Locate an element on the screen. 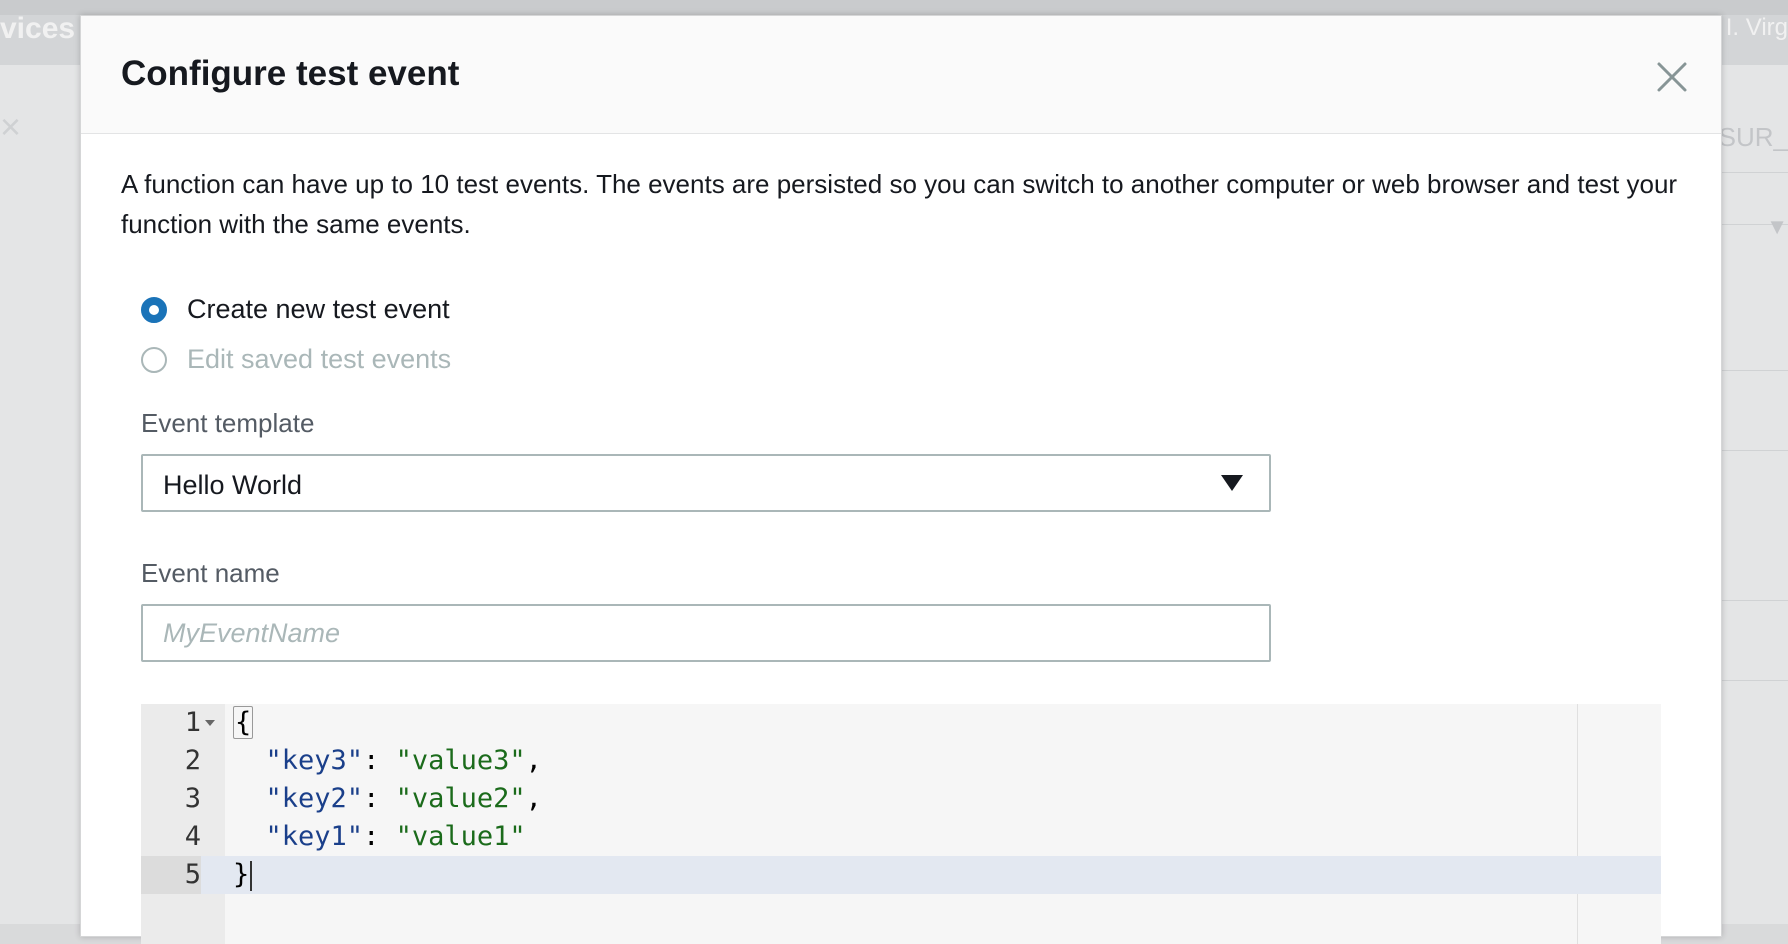 The height and width of the screenshot is (944, 1788). line-number: 4 is located at coordinates (171, 837).